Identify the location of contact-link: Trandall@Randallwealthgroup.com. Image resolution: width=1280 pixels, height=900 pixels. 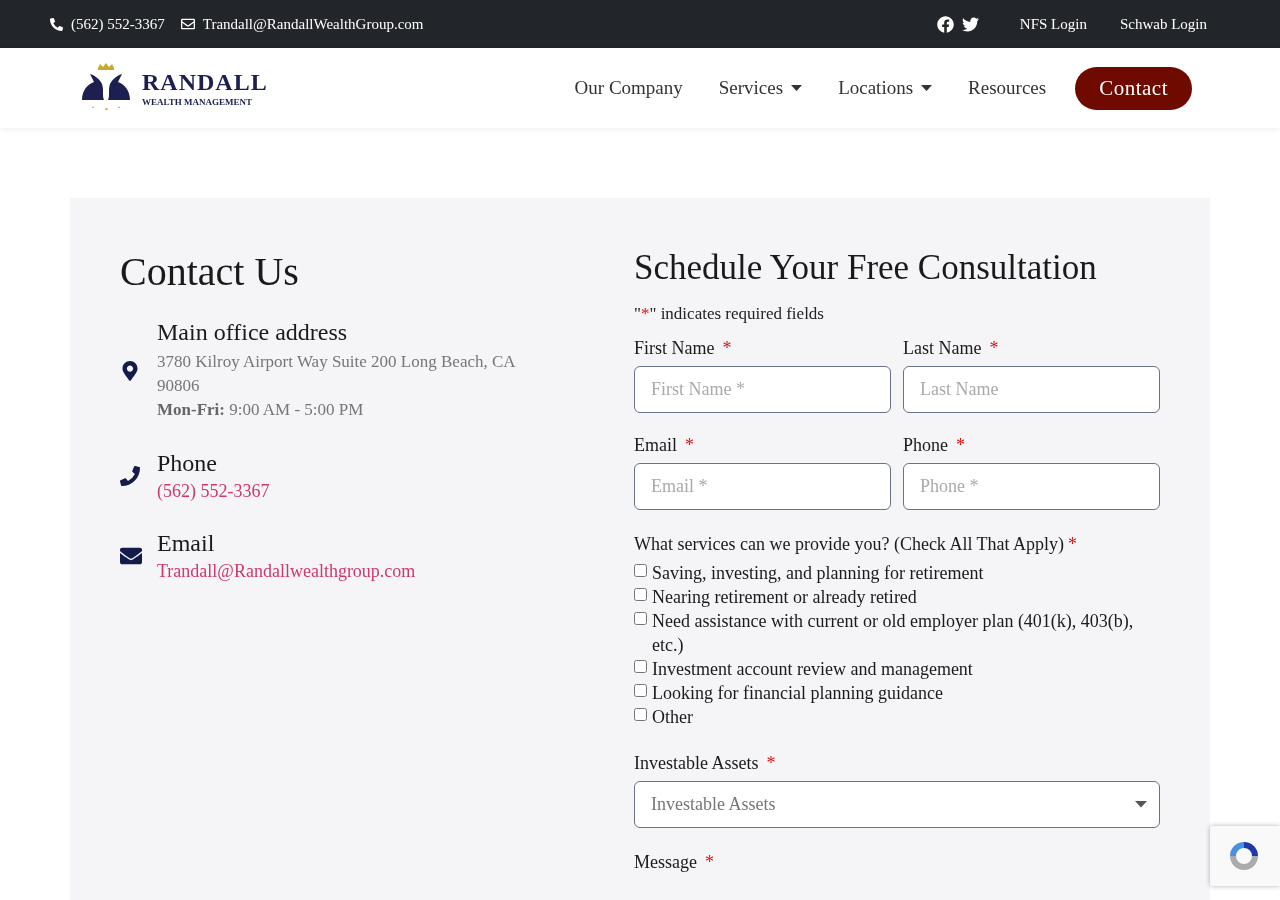
(286, 571).